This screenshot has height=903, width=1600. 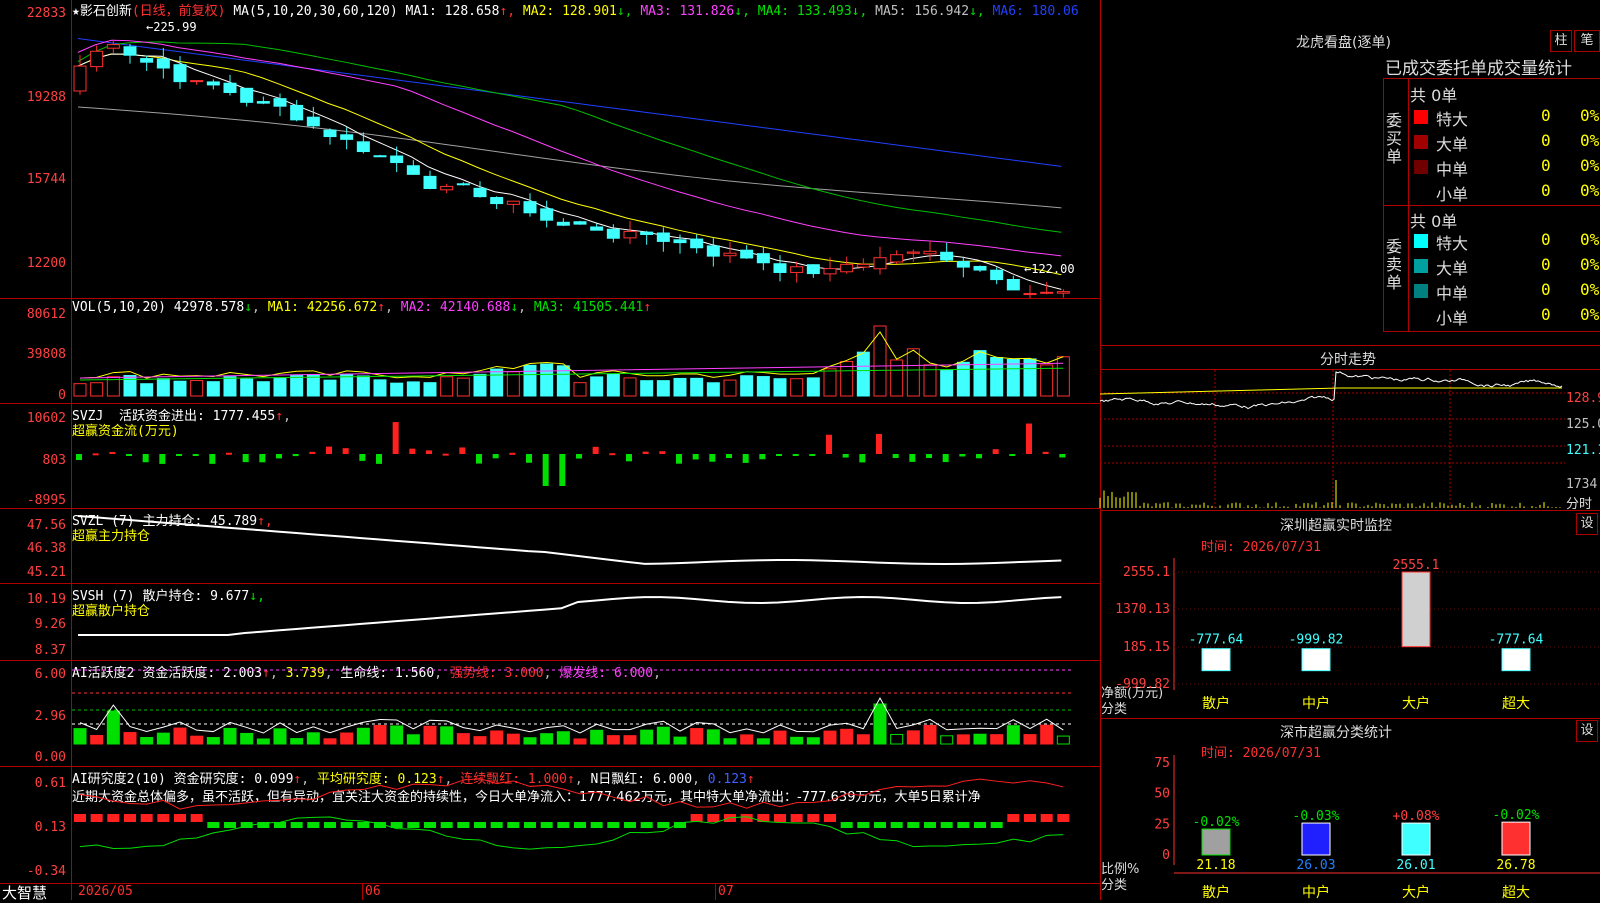 What do you see at coordinates (1587, 731) in the screenshot?
I see `classify-settings-button: 设` at bounding box center [1587, 731].